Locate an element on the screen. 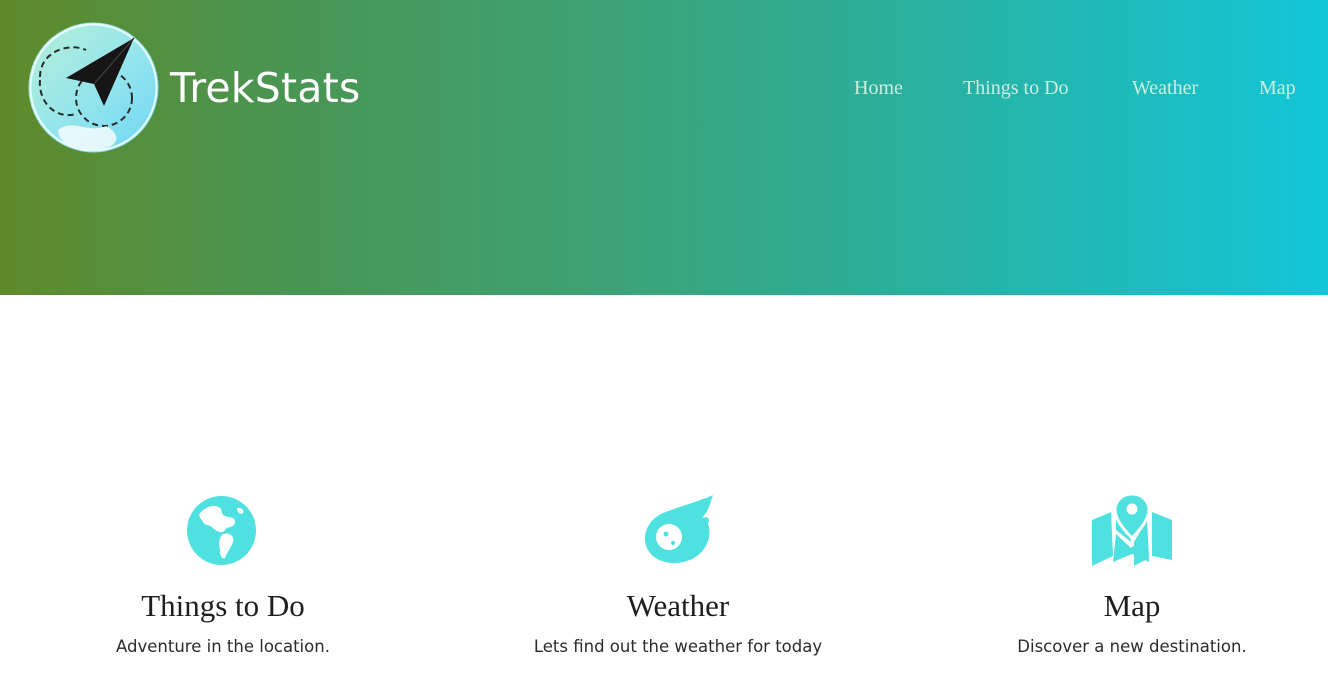 This screenshot has width=1328, height=696. feature-title: Weather is located at coordinates (678, 605).